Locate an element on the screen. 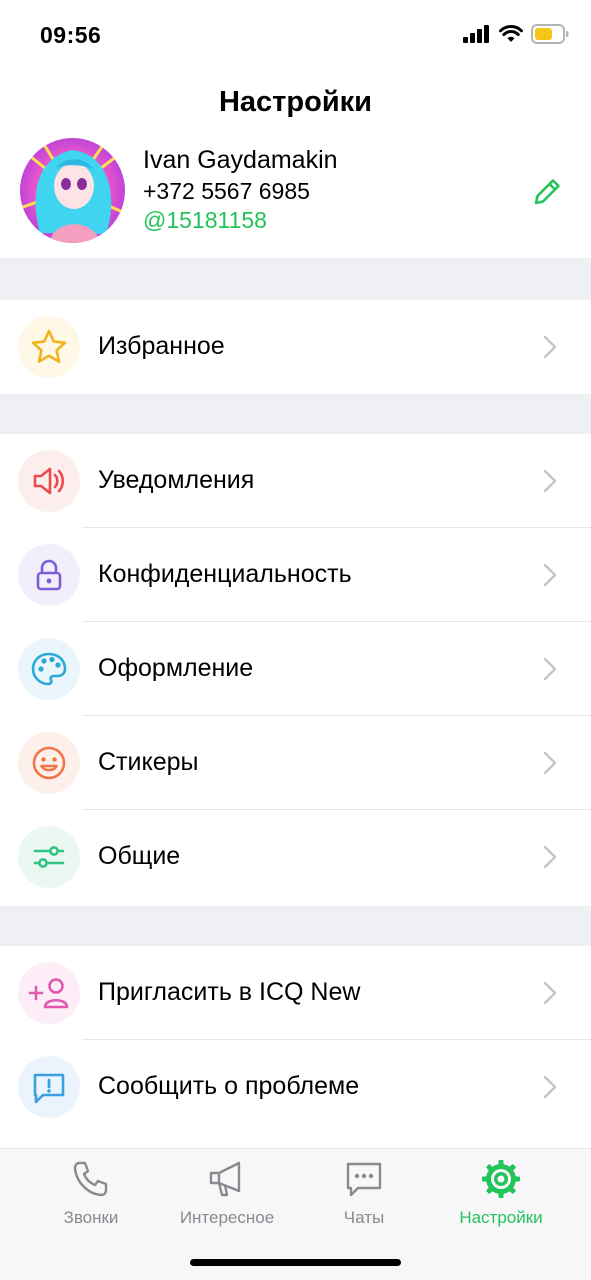  settings-row-invite: Пригласить в ICQ New is located at coordinates (295, 993).